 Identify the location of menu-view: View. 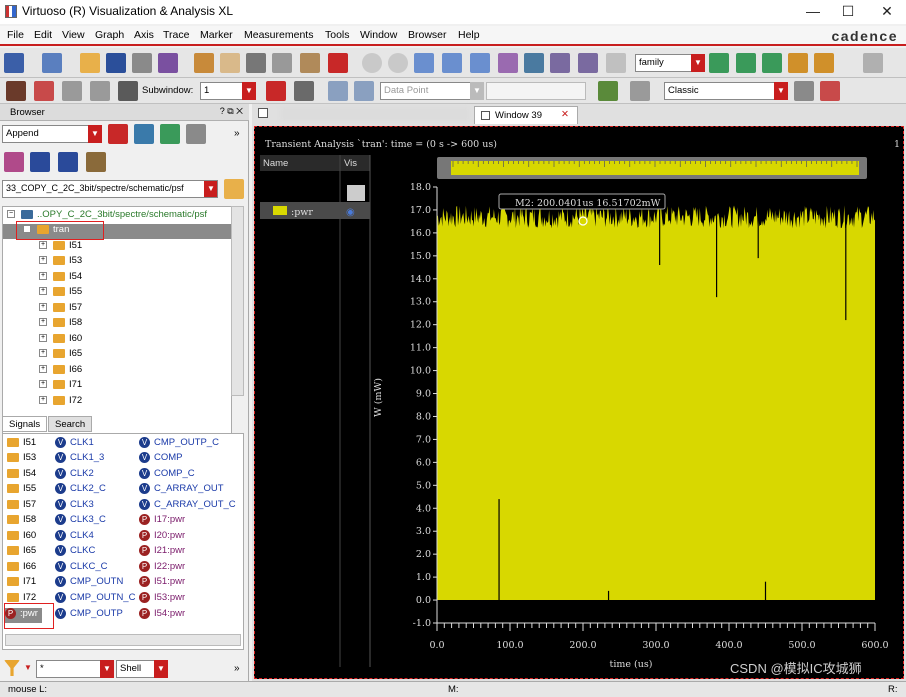
(73, 35).